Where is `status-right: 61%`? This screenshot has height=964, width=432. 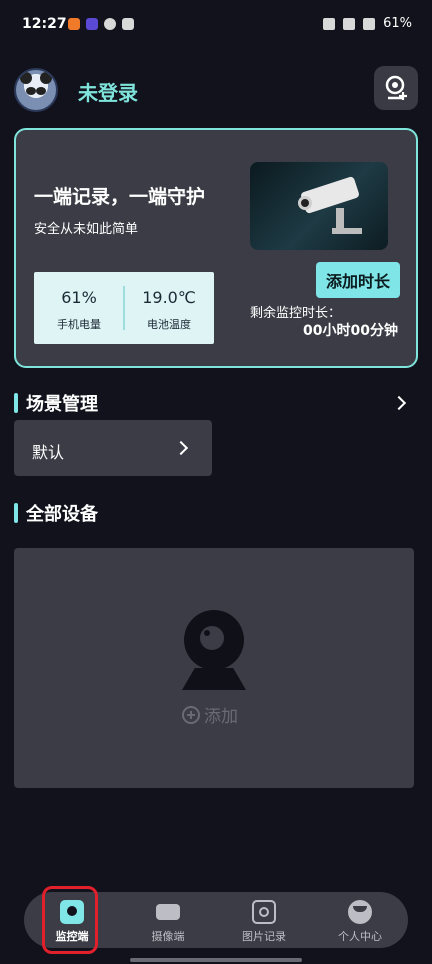 status-right: 61% is located at coordinates (367, 23).